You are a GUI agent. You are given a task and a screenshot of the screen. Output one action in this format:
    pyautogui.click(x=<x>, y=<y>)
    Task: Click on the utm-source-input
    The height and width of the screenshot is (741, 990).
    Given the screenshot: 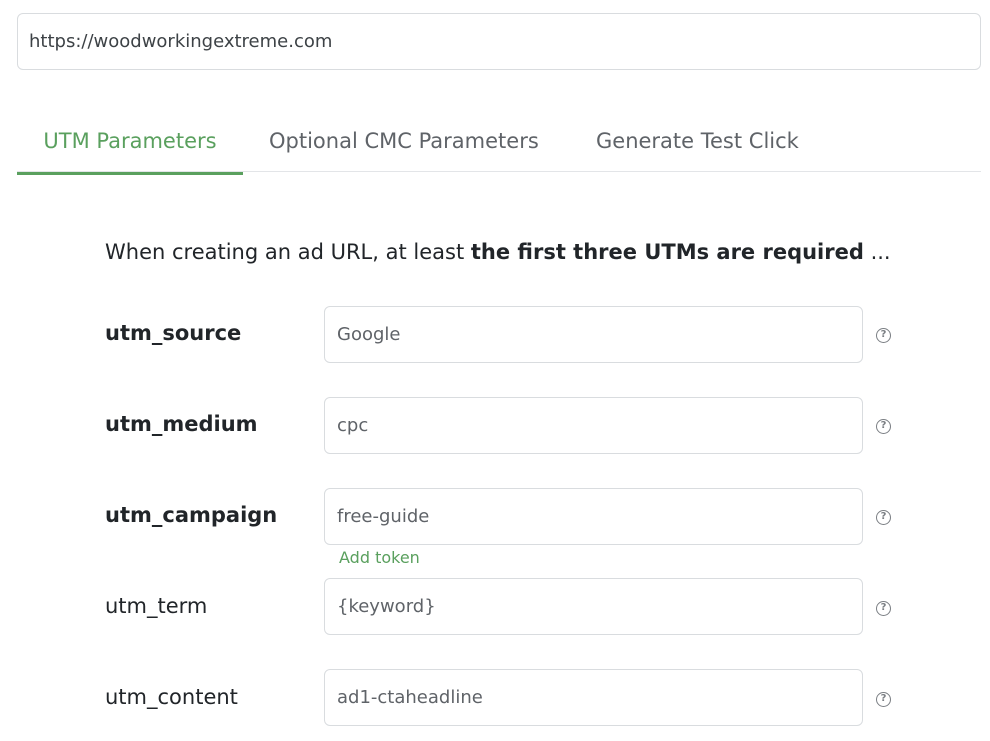 What is the action you would take?
    pyautogui.click(x=593, y=334)
    